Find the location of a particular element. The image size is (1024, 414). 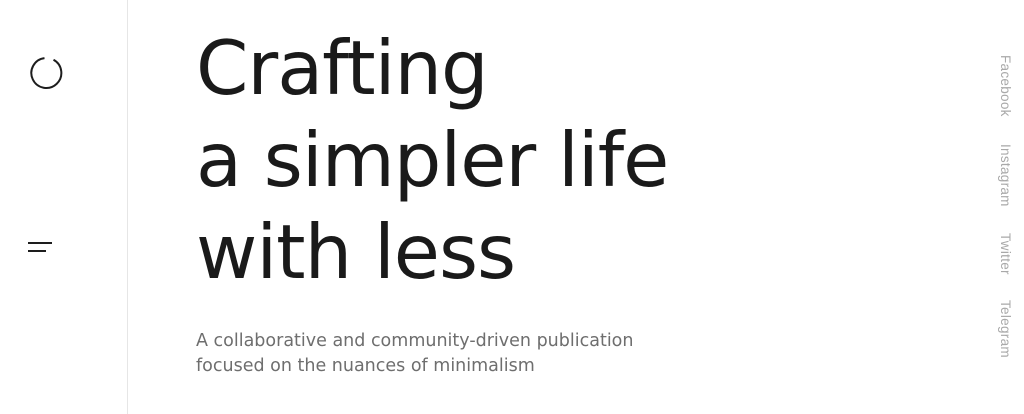

social-links: Facebook Instagram Twitter Telegram is located at coordinates (1004, 207).